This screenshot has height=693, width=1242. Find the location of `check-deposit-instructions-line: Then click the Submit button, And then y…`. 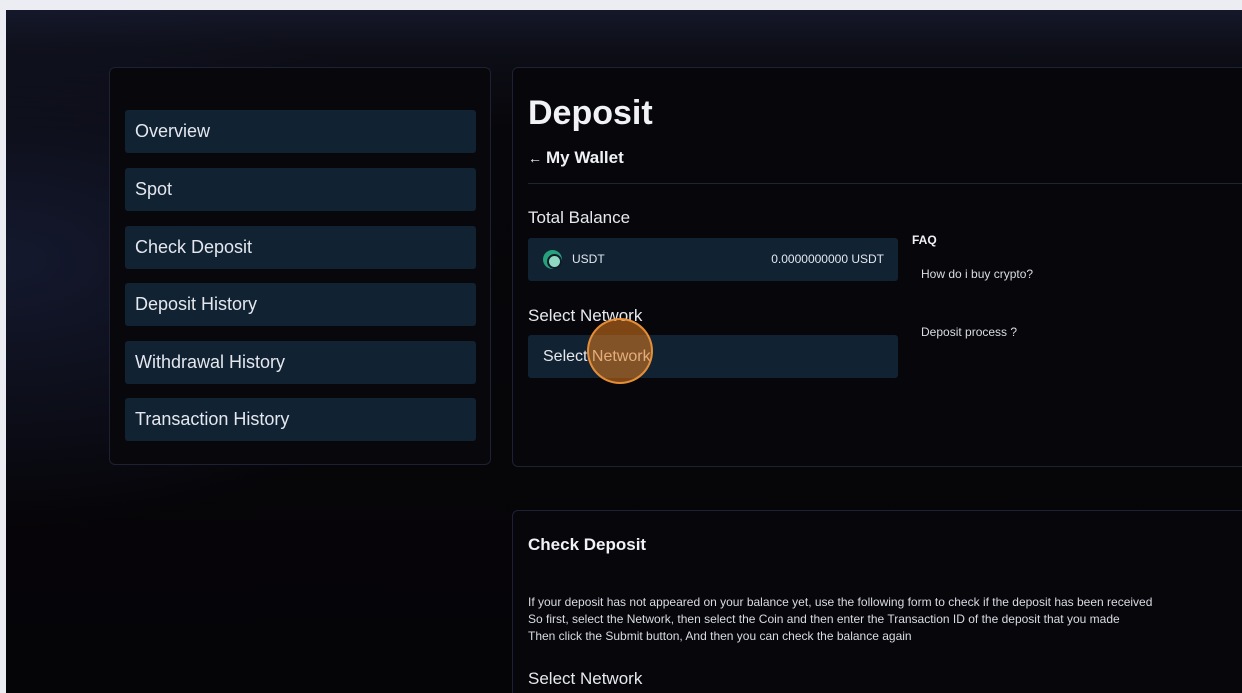

check-deposit-instructions-line: Then click the Submit button, And then y… is located at coordinates (720, 636).